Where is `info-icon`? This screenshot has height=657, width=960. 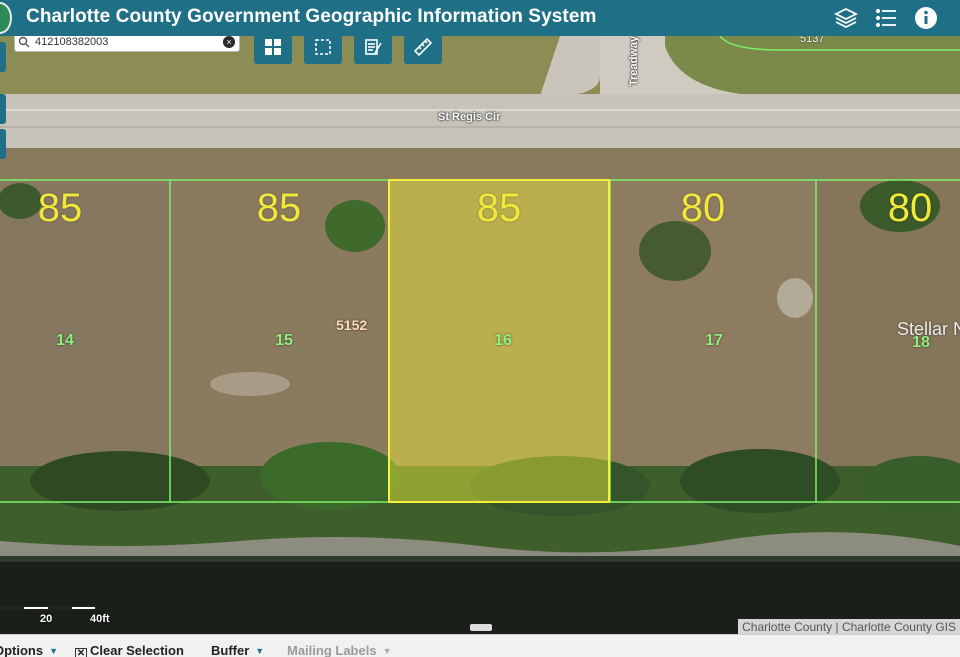 info-icon is located at coordinates (926, 18).